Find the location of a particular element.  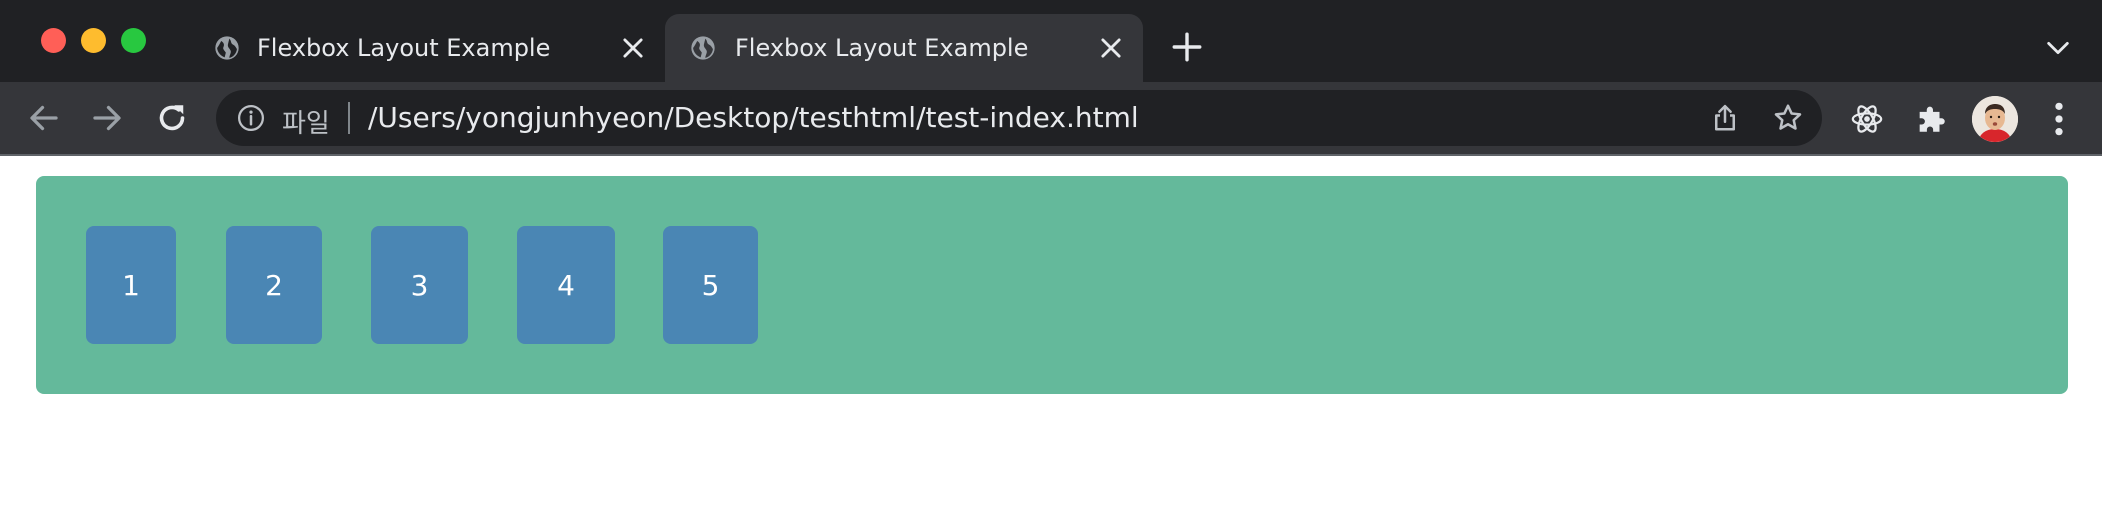

tab-flexbox-1: Flexbox Layout Example is located at coordinates (430, 48).